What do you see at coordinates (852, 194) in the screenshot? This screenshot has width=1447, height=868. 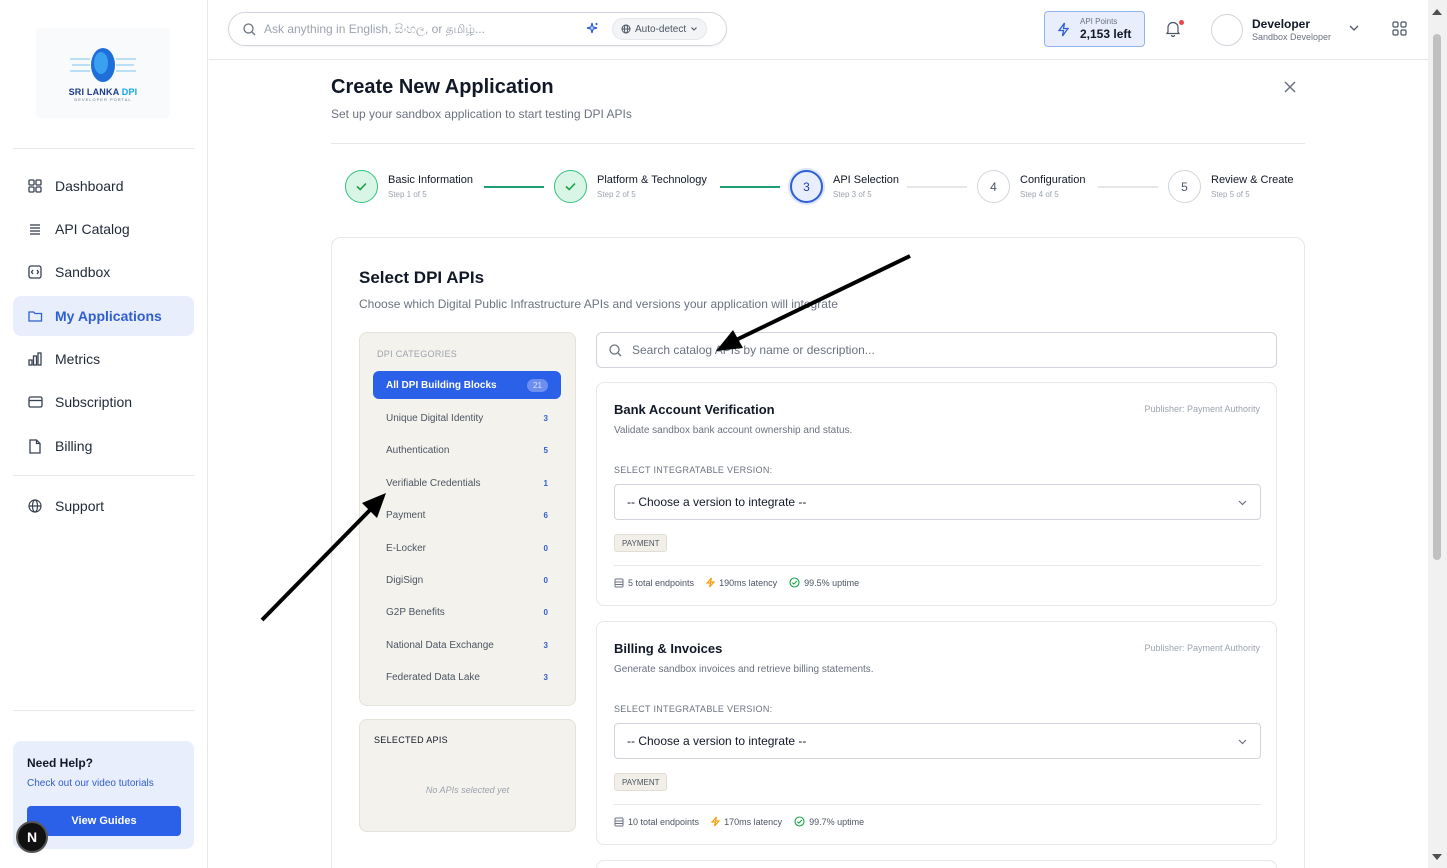 I see `step-3-sub: Step 3 of 5` at bounding box center [852, 194].